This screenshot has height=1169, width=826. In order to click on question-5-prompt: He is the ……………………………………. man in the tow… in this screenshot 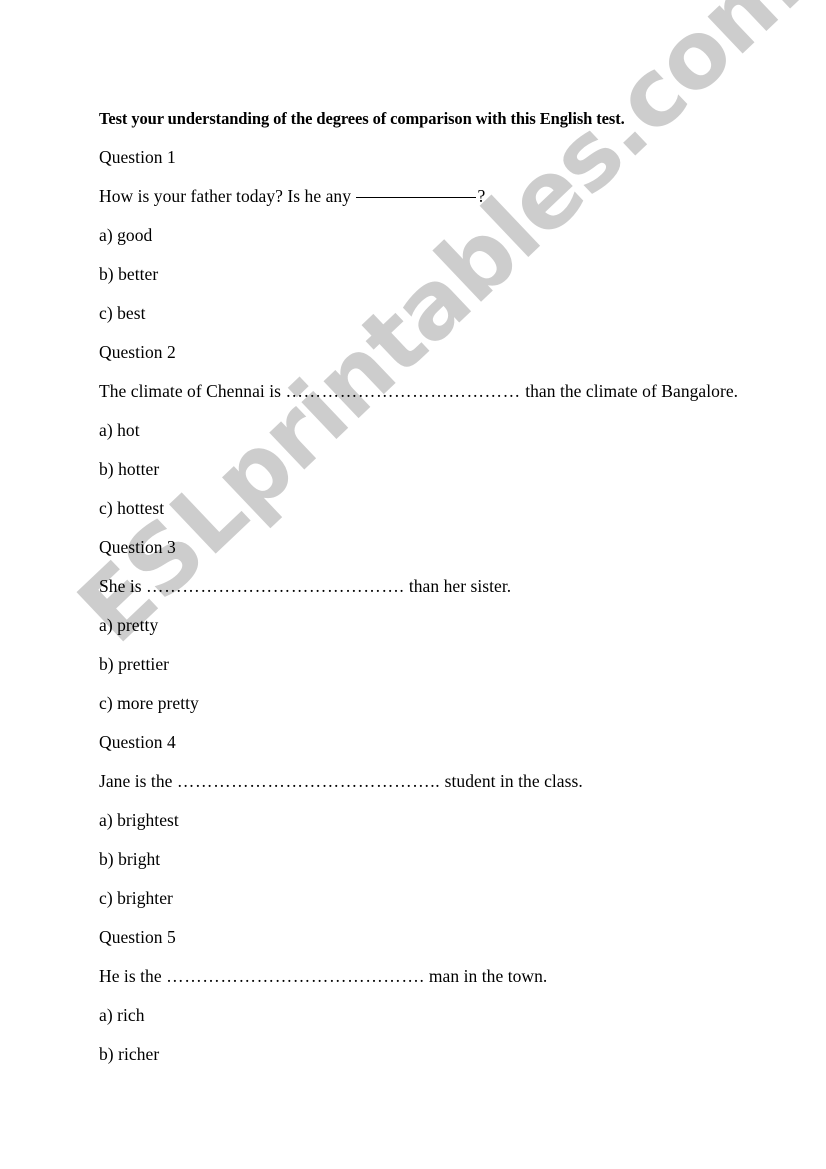, I will do `click(429, 976)`.